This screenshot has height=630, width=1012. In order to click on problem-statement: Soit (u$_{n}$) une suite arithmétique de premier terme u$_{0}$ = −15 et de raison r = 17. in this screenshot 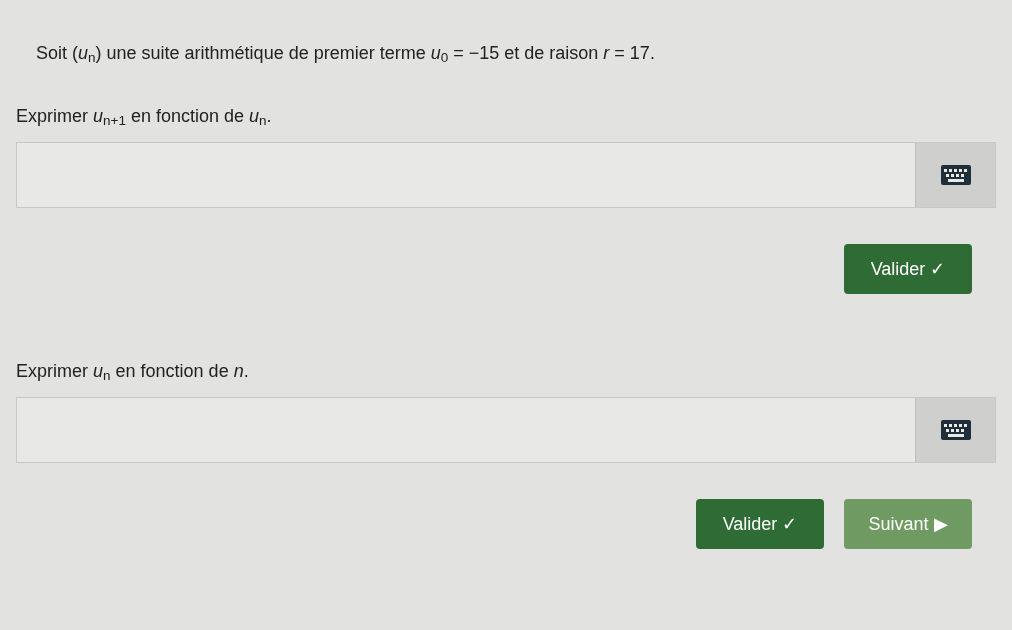, I will do `click(345, 54)`.